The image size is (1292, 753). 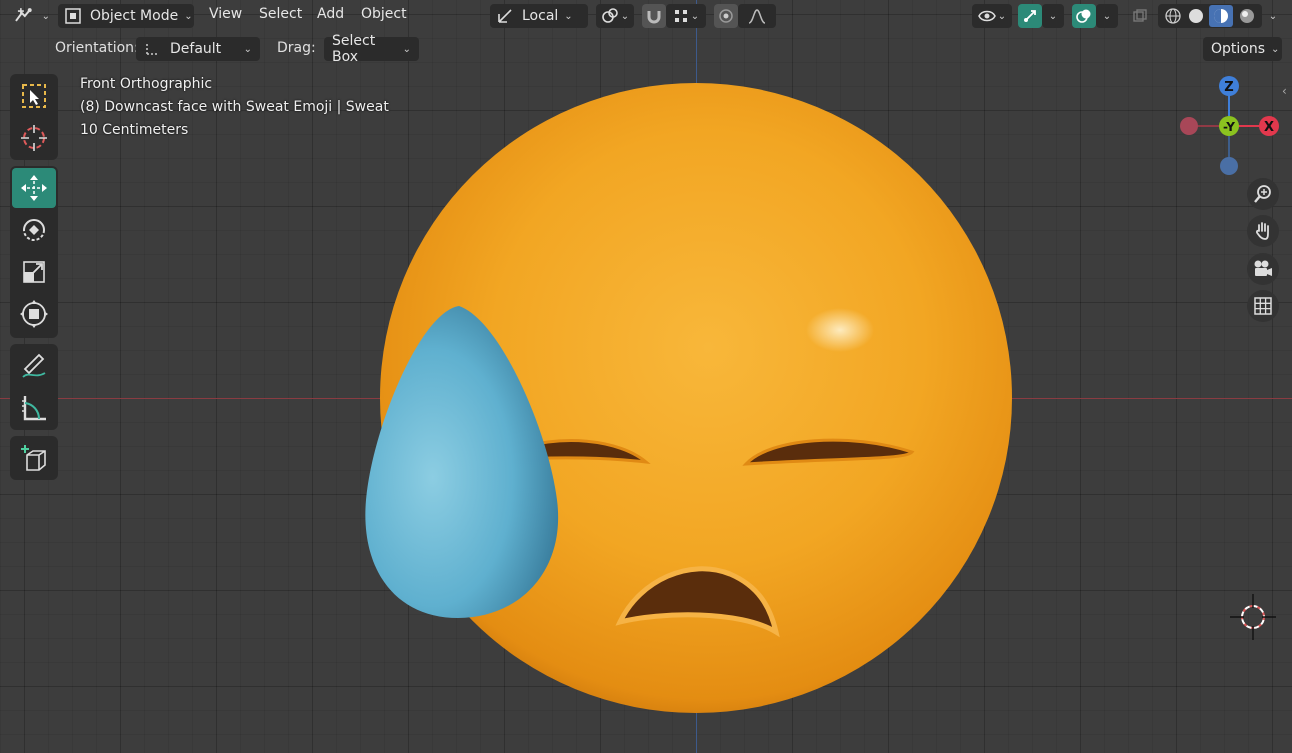 I want to click on visibility-dropdown: ⌄, so click(x=992, y=16).